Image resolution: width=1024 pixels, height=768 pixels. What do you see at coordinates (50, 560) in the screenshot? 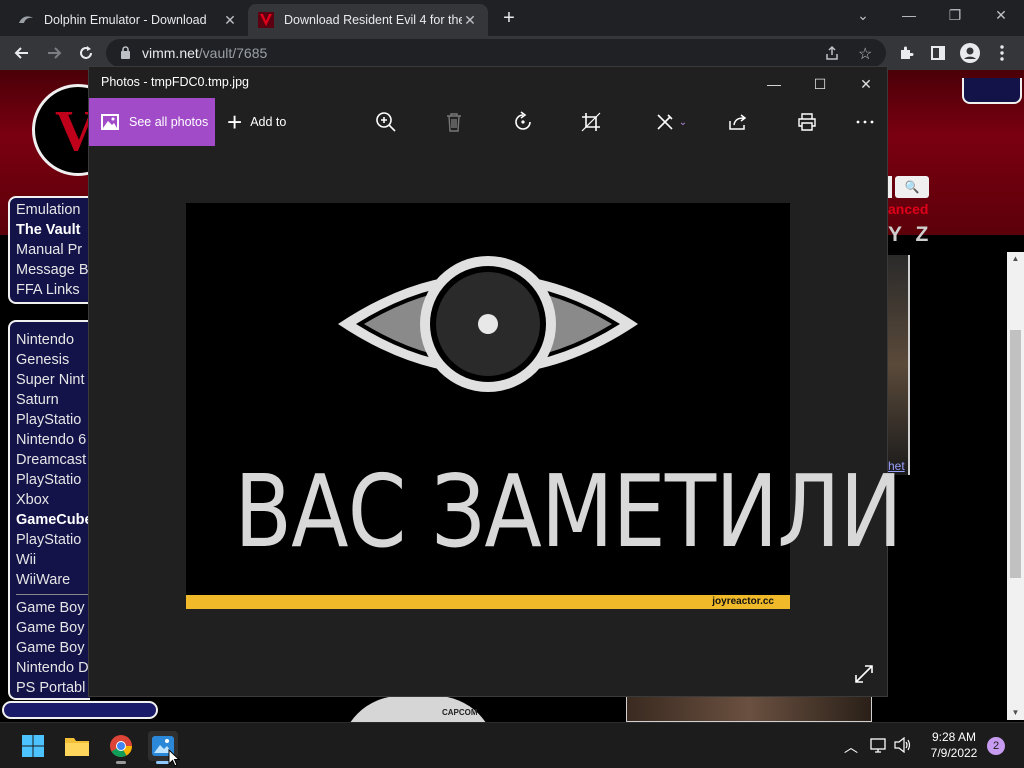
I see `sidebar-item-wii: Wii` at bounding box center [50, 560].